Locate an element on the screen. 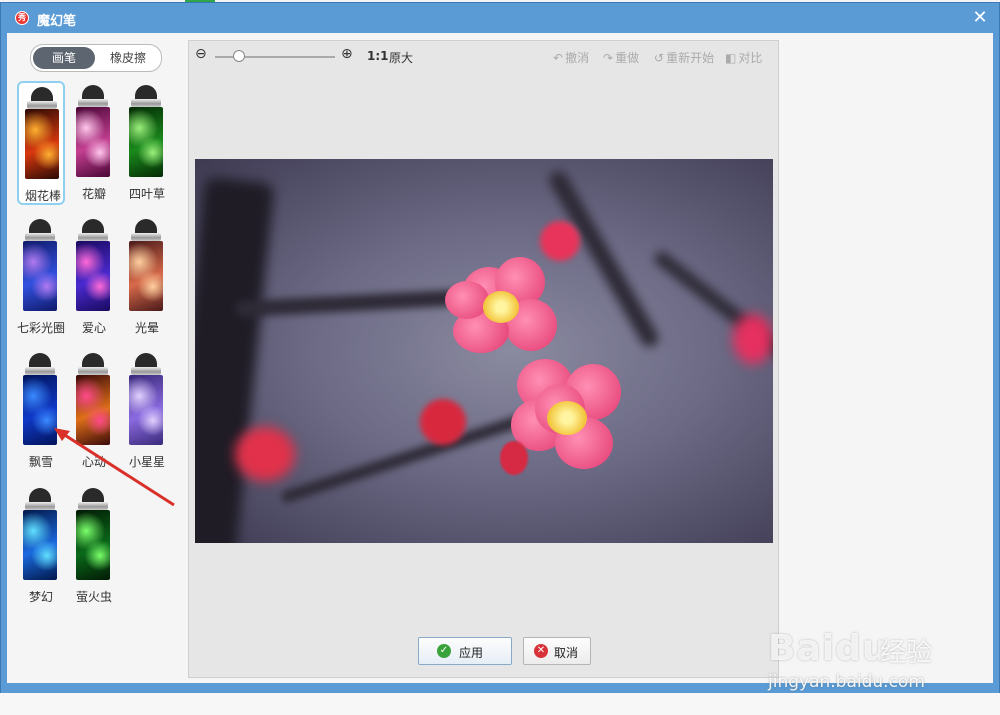 The height and width of the screenshot is (715, 1000). annotation-arrow is located at coordinates (114, 467).